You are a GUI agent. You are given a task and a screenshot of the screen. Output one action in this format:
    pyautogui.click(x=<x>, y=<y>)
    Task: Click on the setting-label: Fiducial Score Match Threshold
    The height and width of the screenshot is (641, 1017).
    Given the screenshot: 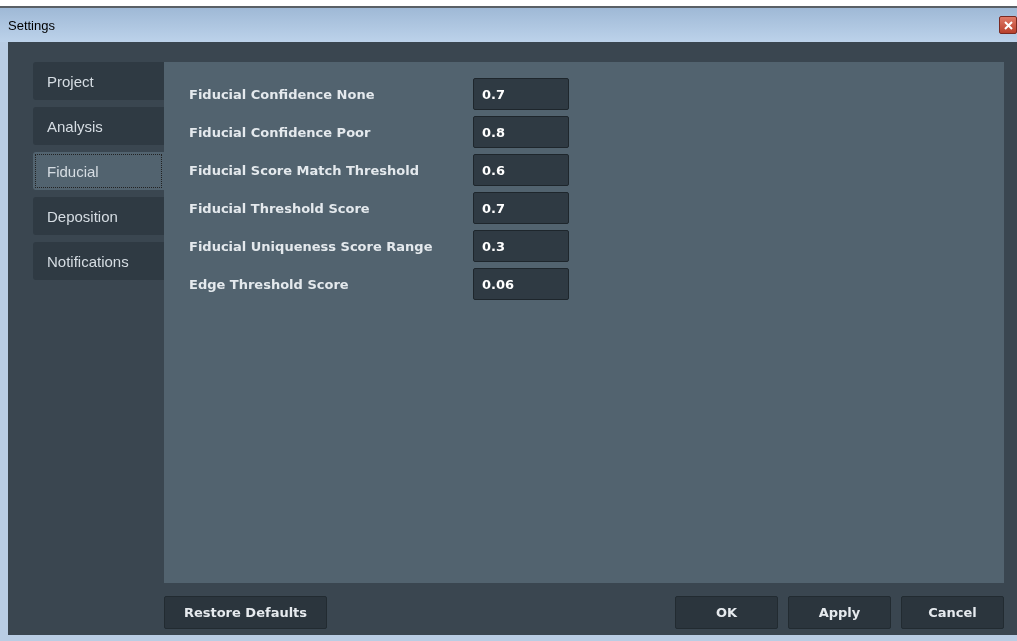 What is the action you would take?
    pyautogui.click(x=304, y=170)
    